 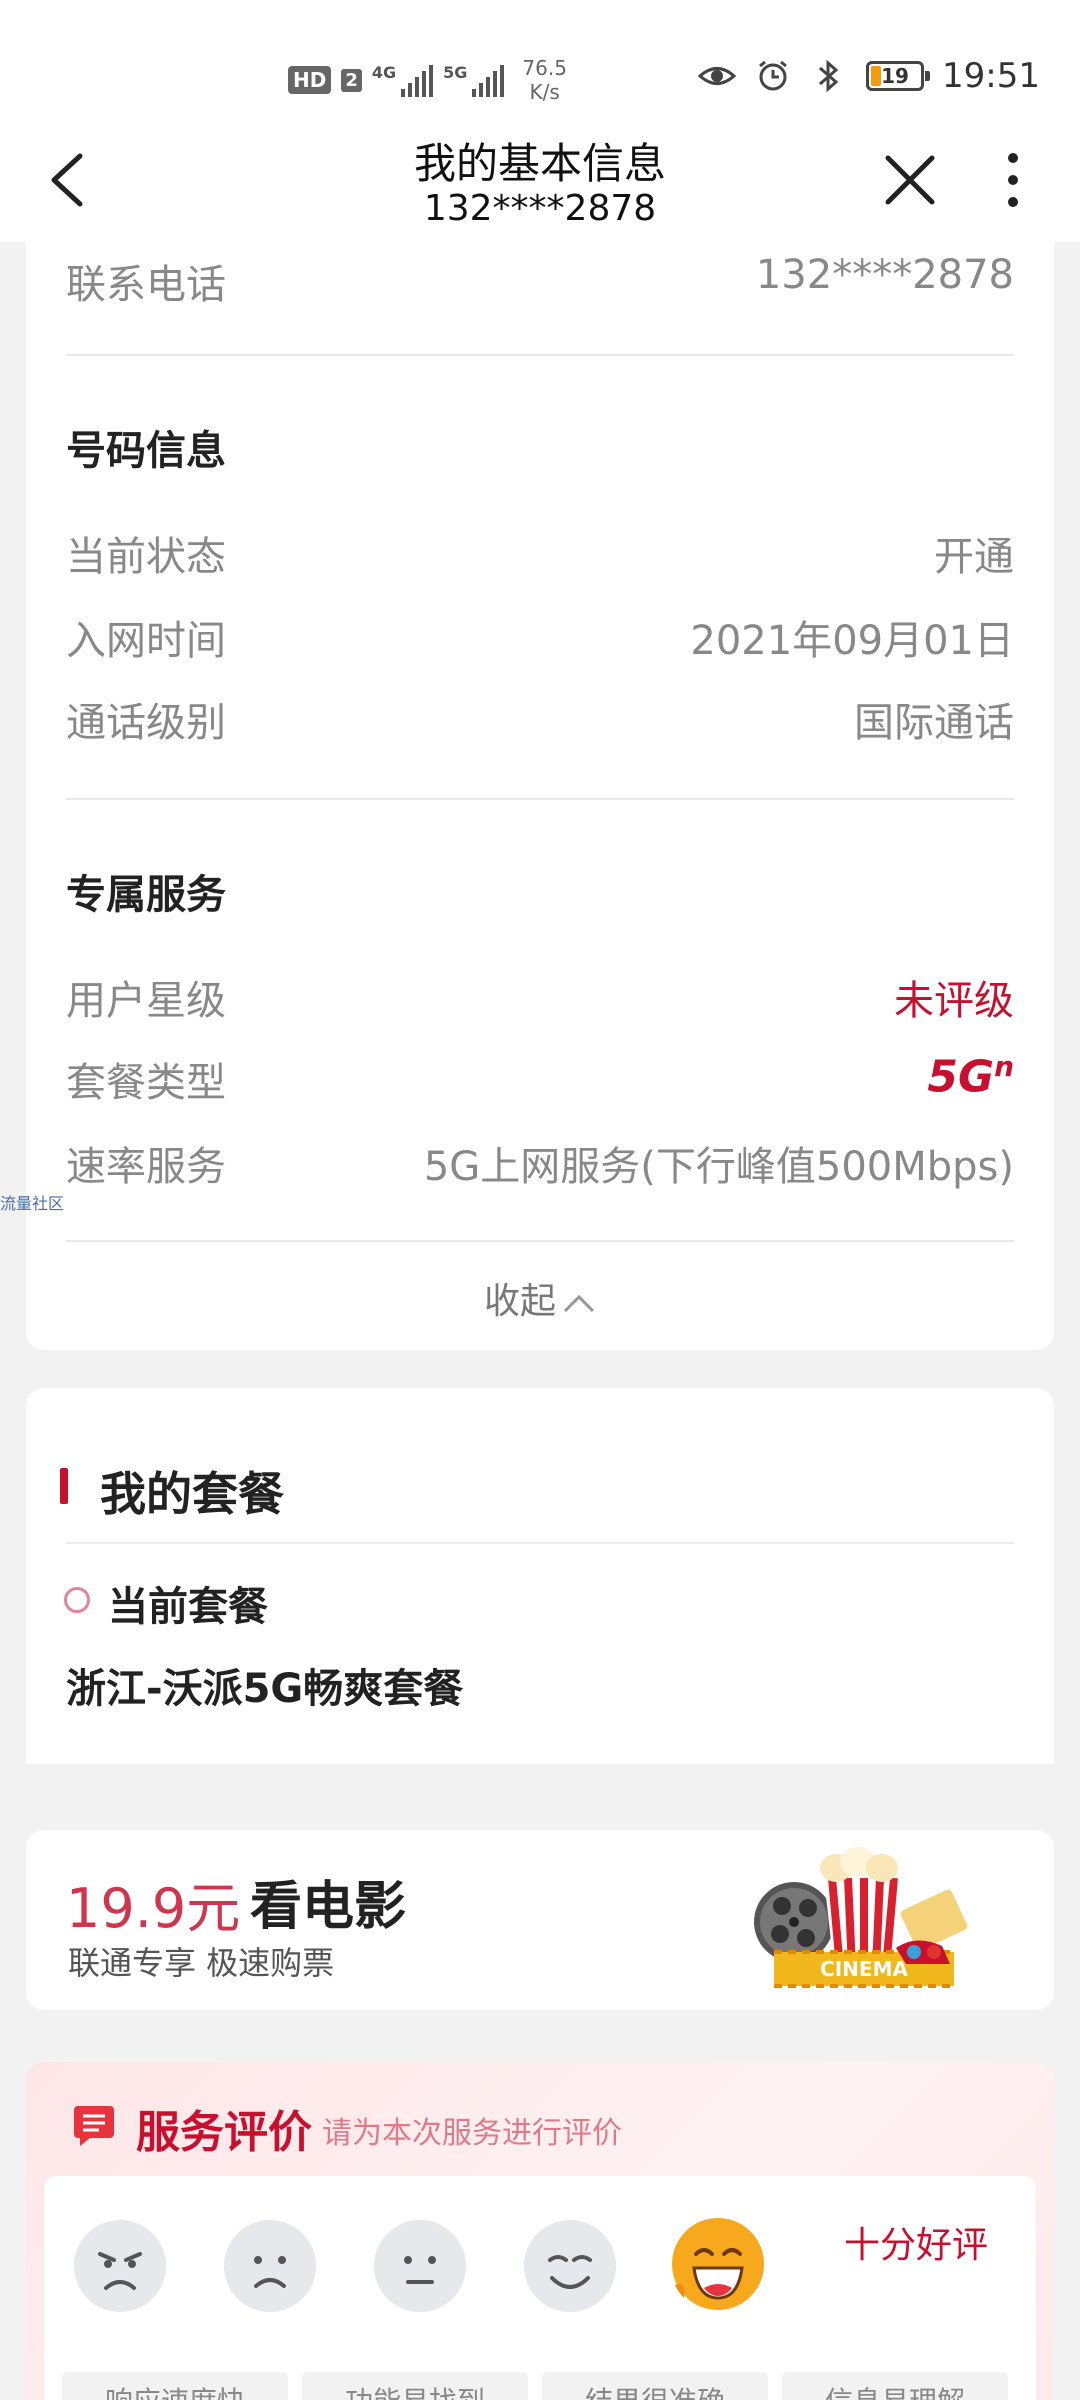 I want to click on exclusive-service-title: 专属服务, so click(x=146, y=895).